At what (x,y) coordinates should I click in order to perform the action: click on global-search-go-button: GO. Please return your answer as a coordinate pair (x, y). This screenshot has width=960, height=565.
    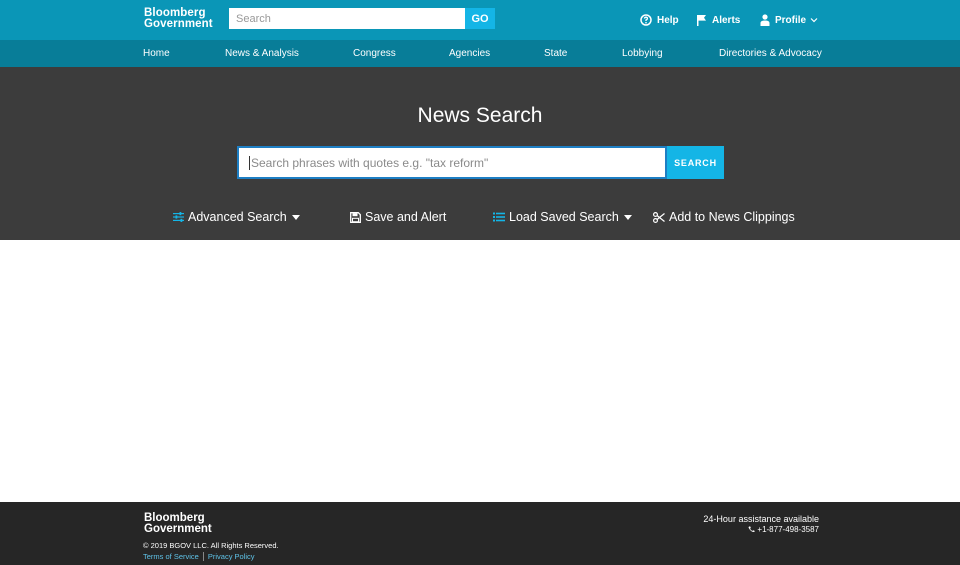
    Looking at the image, I should click on (480, 18).